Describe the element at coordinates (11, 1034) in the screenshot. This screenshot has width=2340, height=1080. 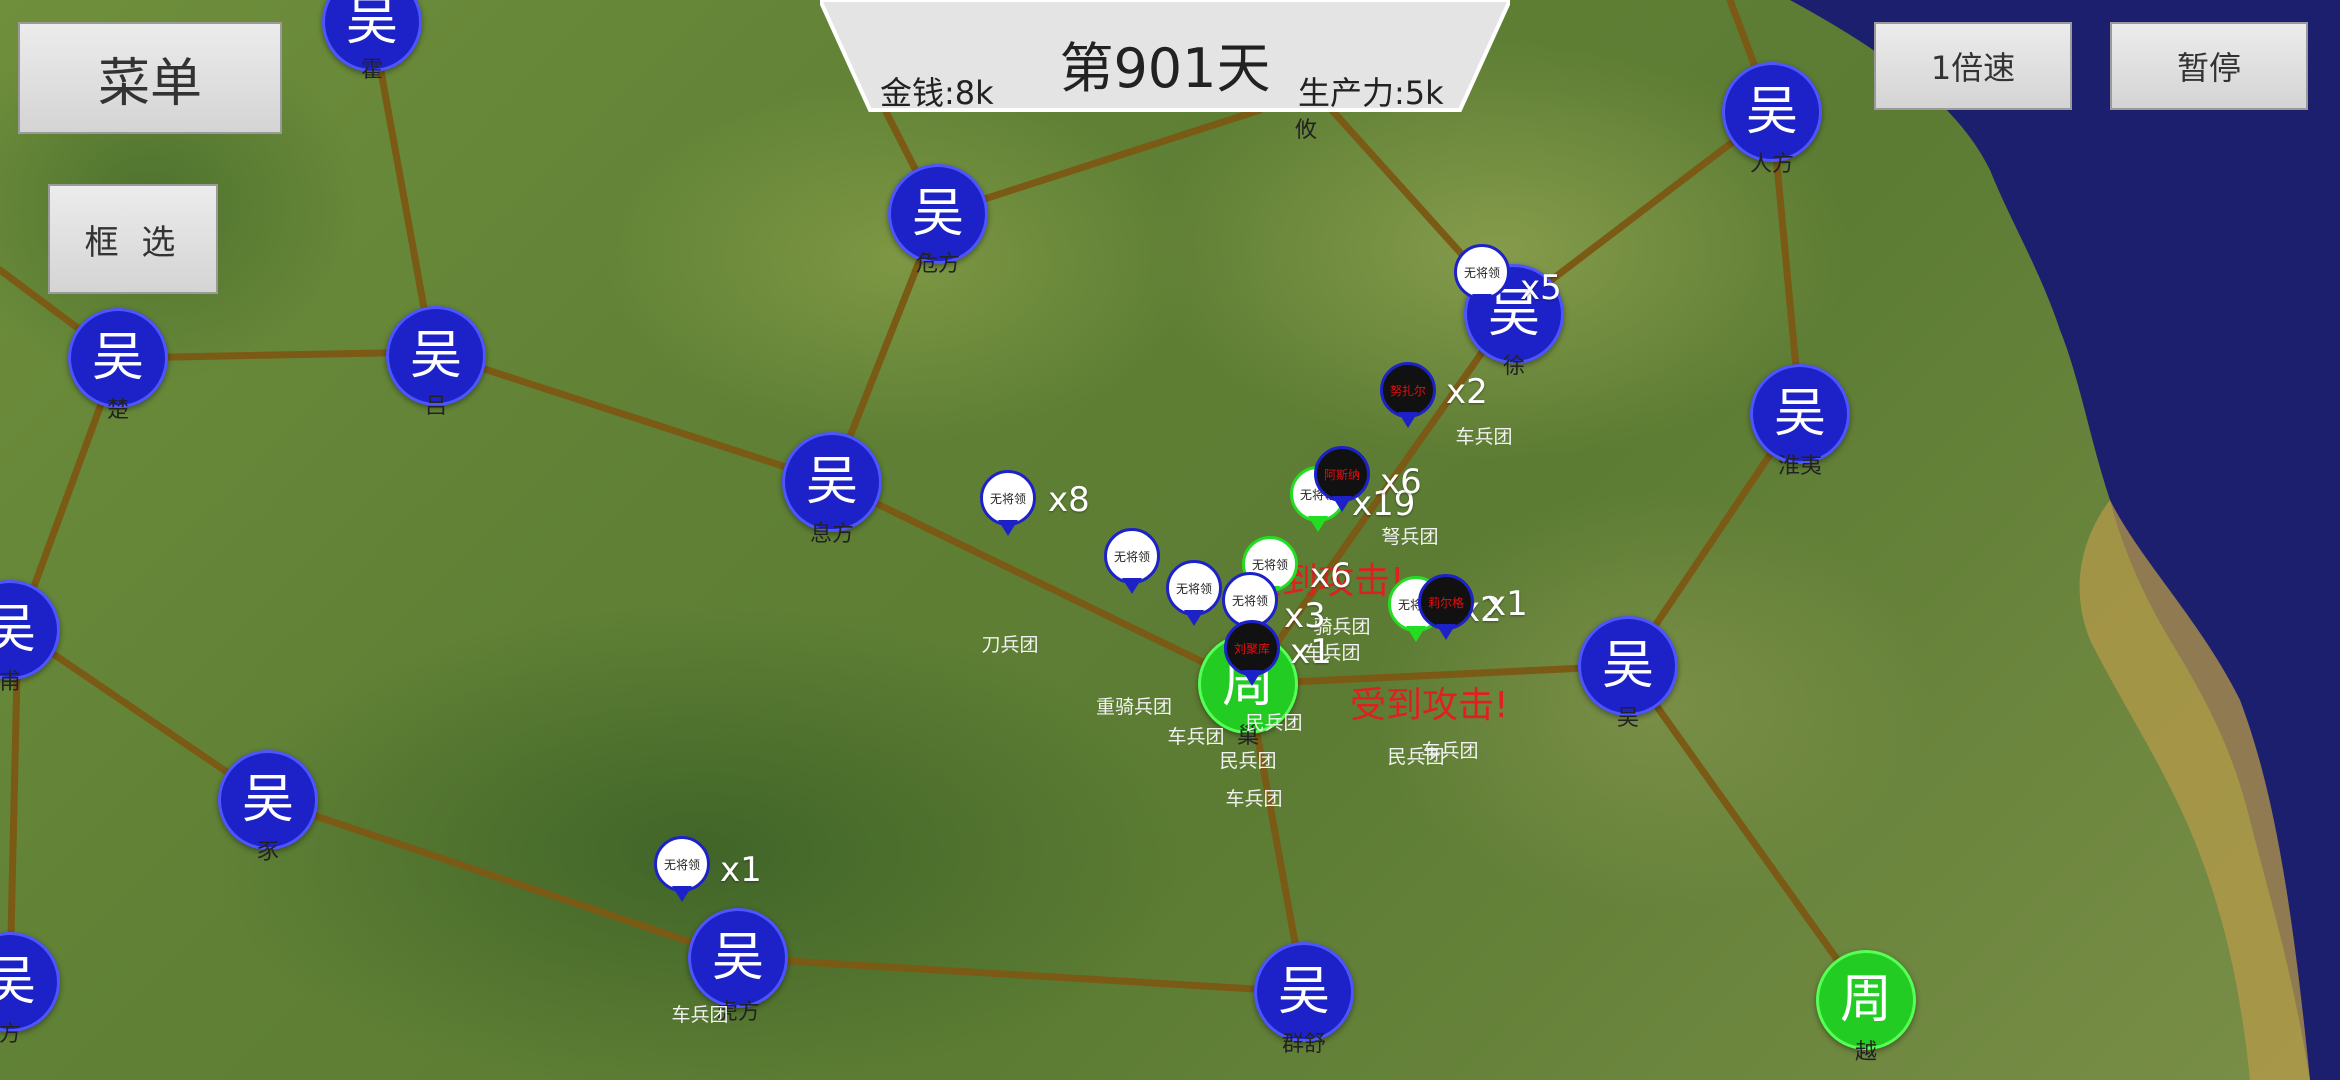
I see `city-label: 方` at that location.